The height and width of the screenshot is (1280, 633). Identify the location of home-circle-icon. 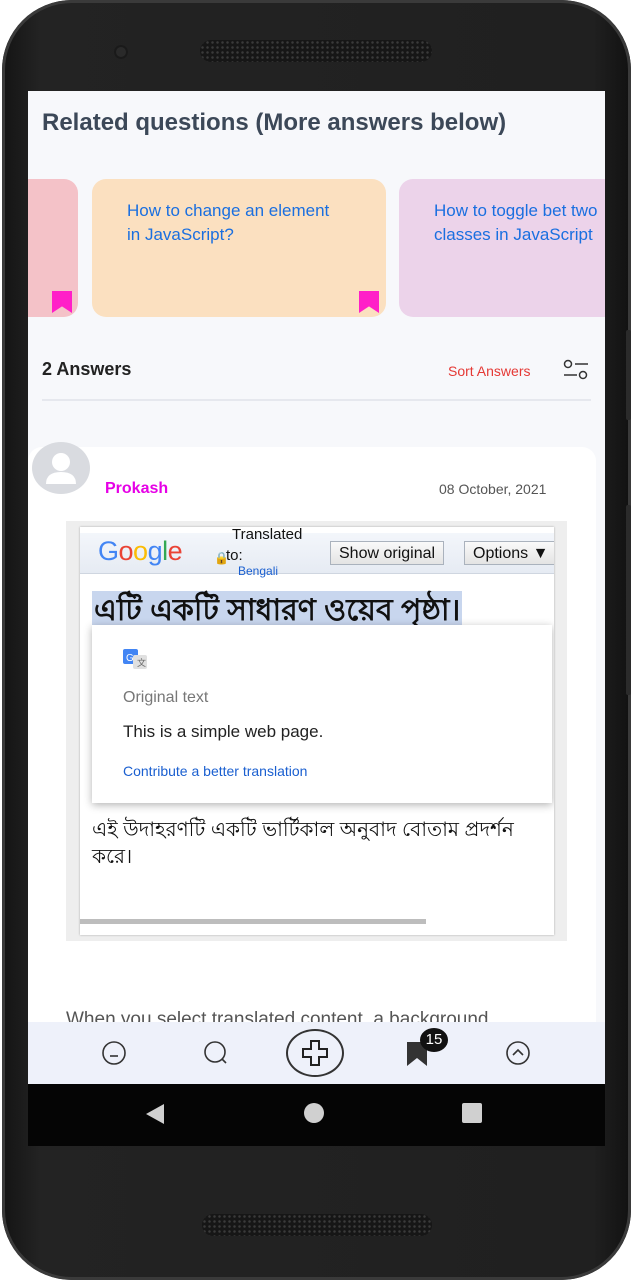
(314, 1113).